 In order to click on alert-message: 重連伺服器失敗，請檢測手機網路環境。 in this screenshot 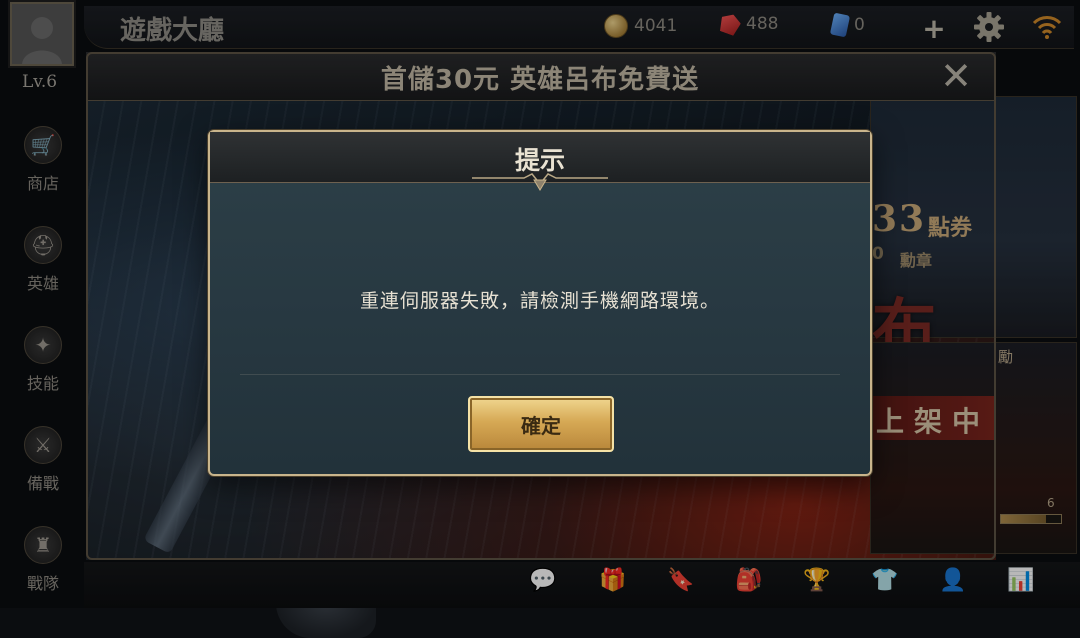, I will do `click(539, 301)`.